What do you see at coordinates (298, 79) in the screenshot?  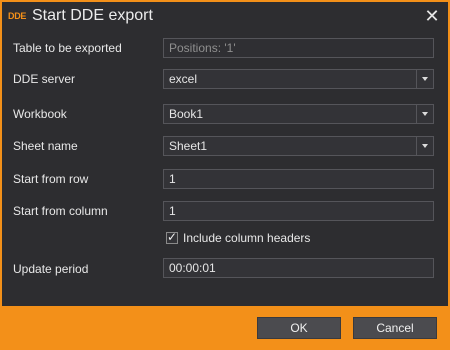 I see `dde-server-select: excel` at bounding box center [298, 79].